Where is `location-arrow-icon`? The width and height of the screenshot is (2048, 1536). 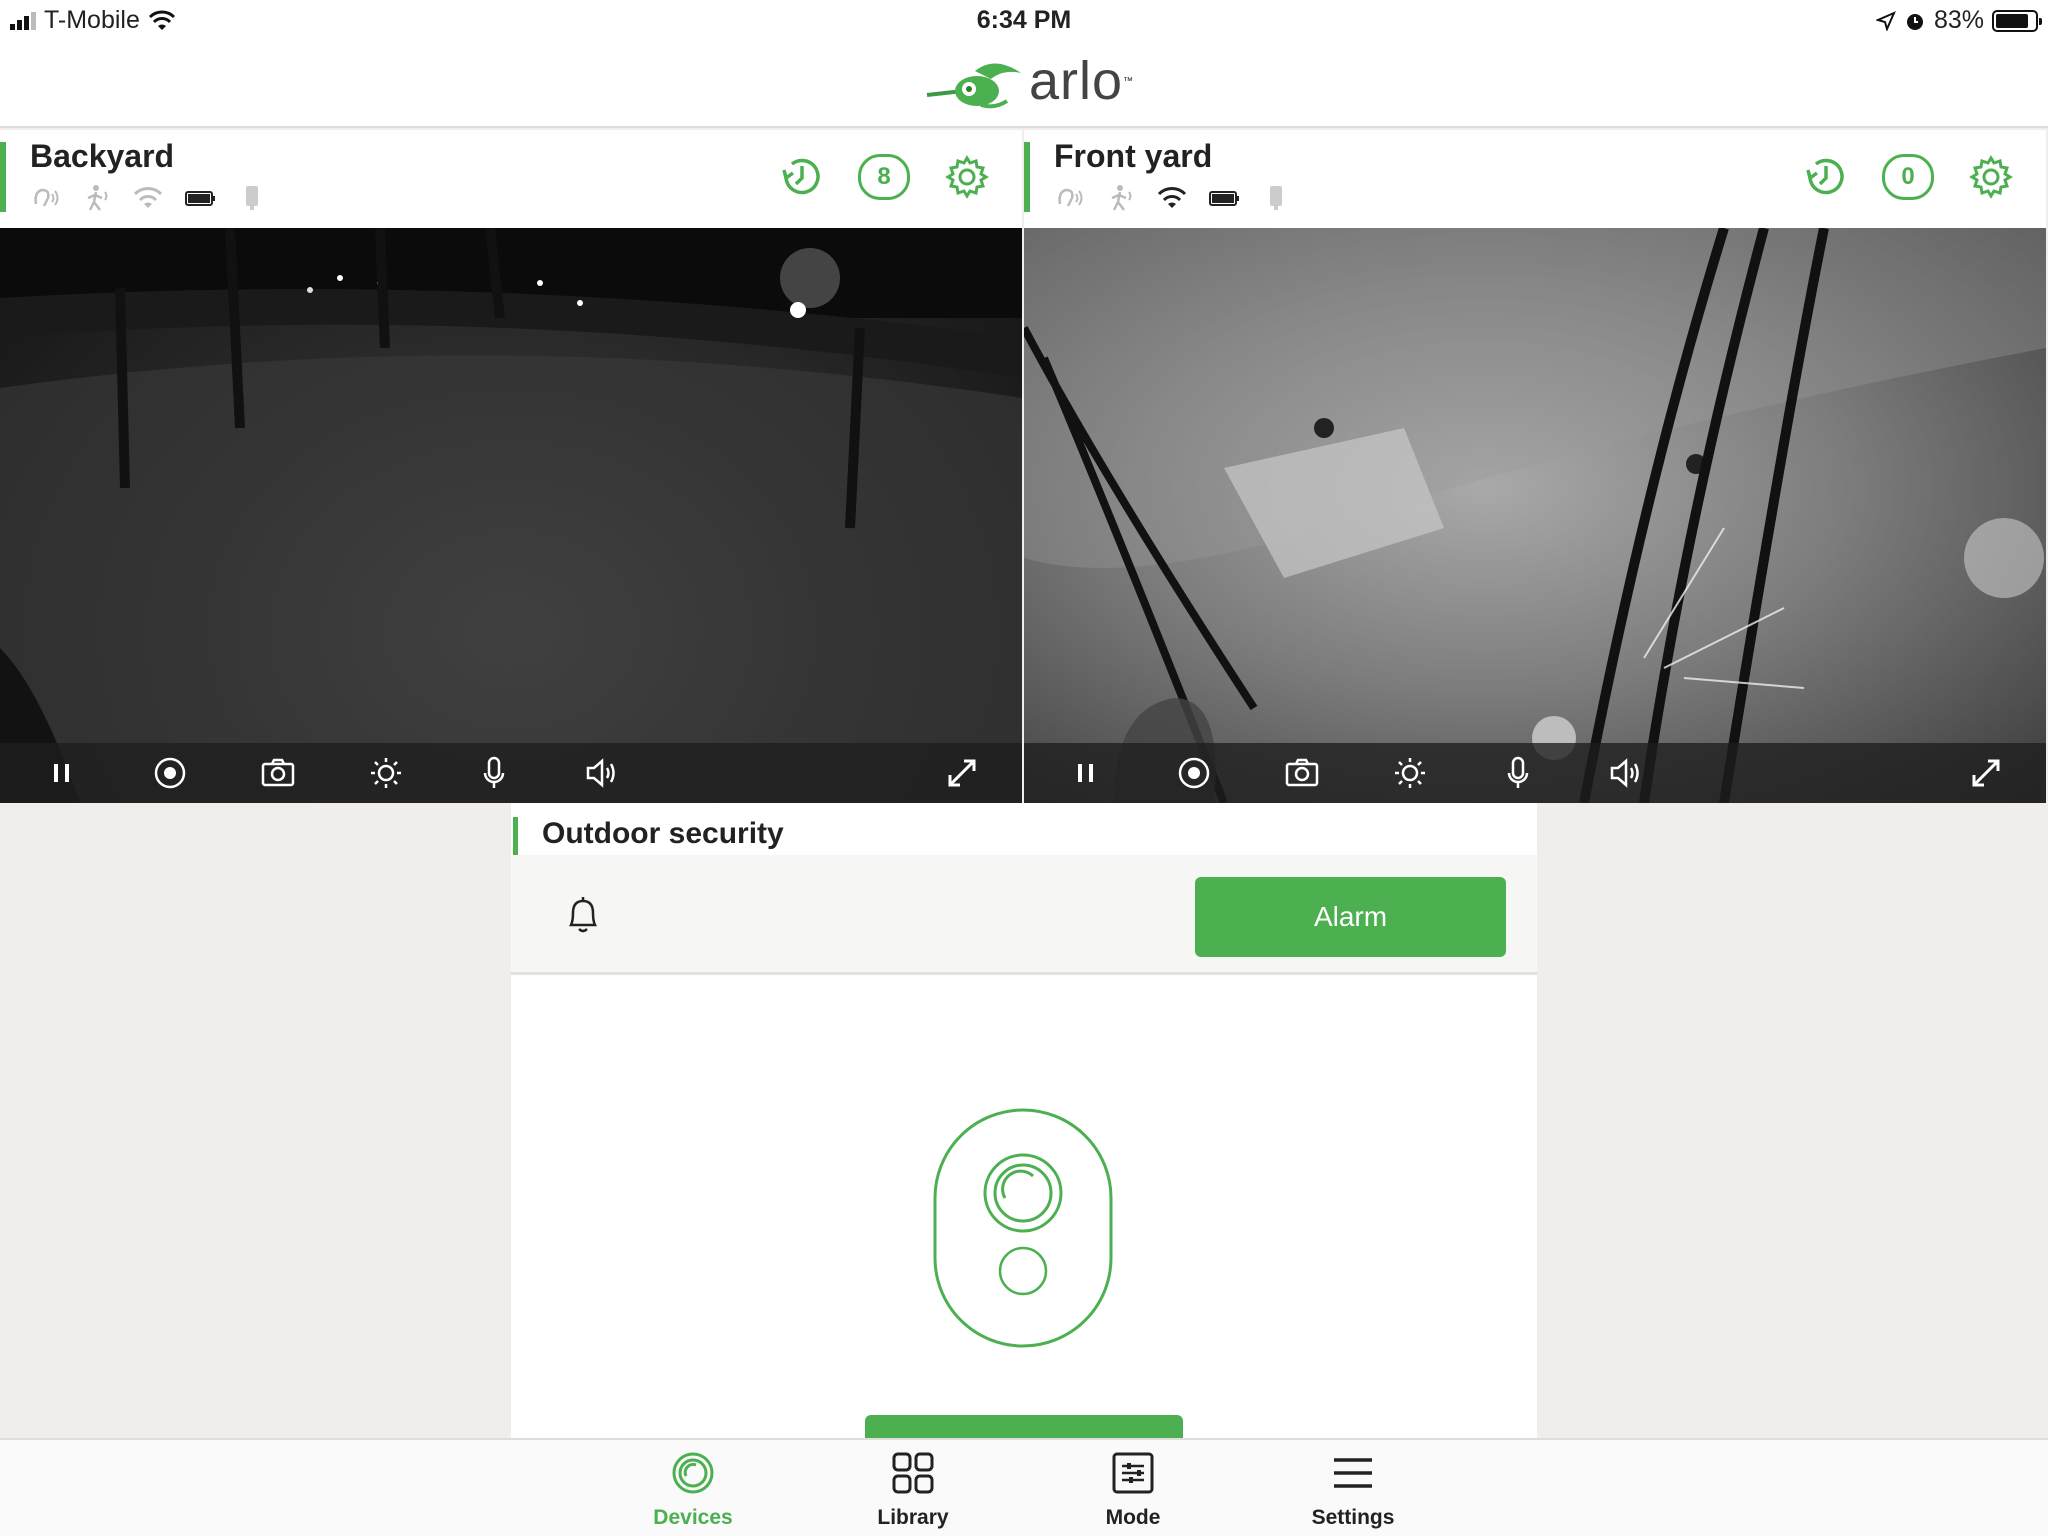 location-arrow-icon is located at coordinates (1885, 20).